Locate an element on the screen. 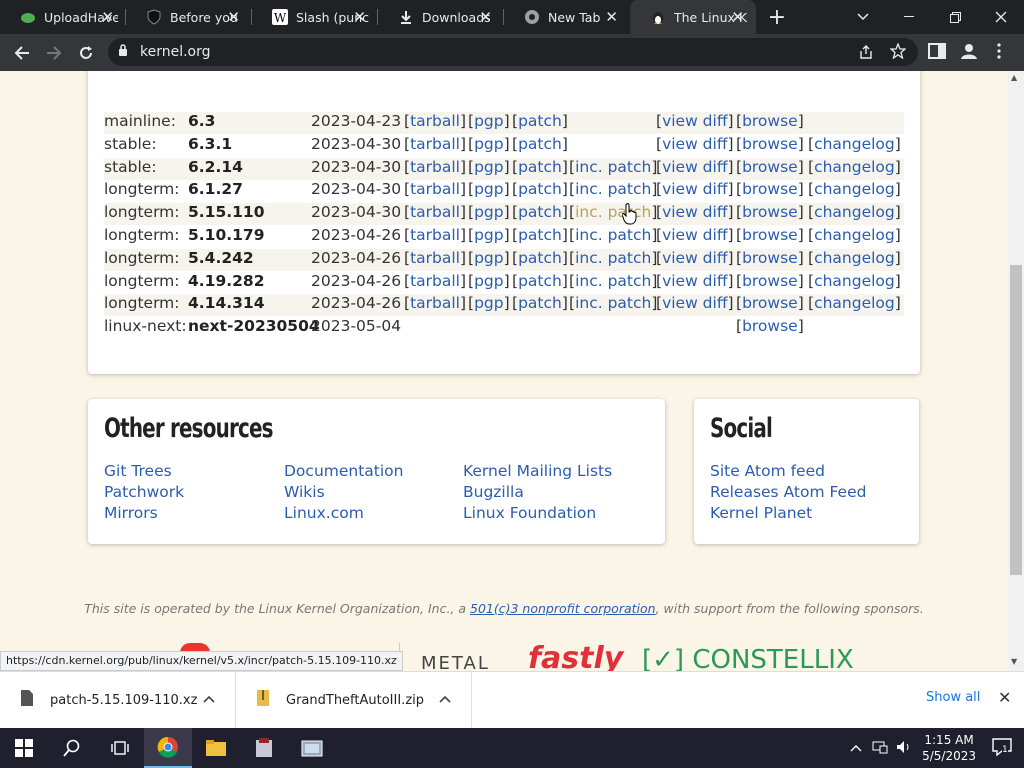 This screenshot has height=768, width=1024. metal-logo: METAL is located at coordinates (455, 662).